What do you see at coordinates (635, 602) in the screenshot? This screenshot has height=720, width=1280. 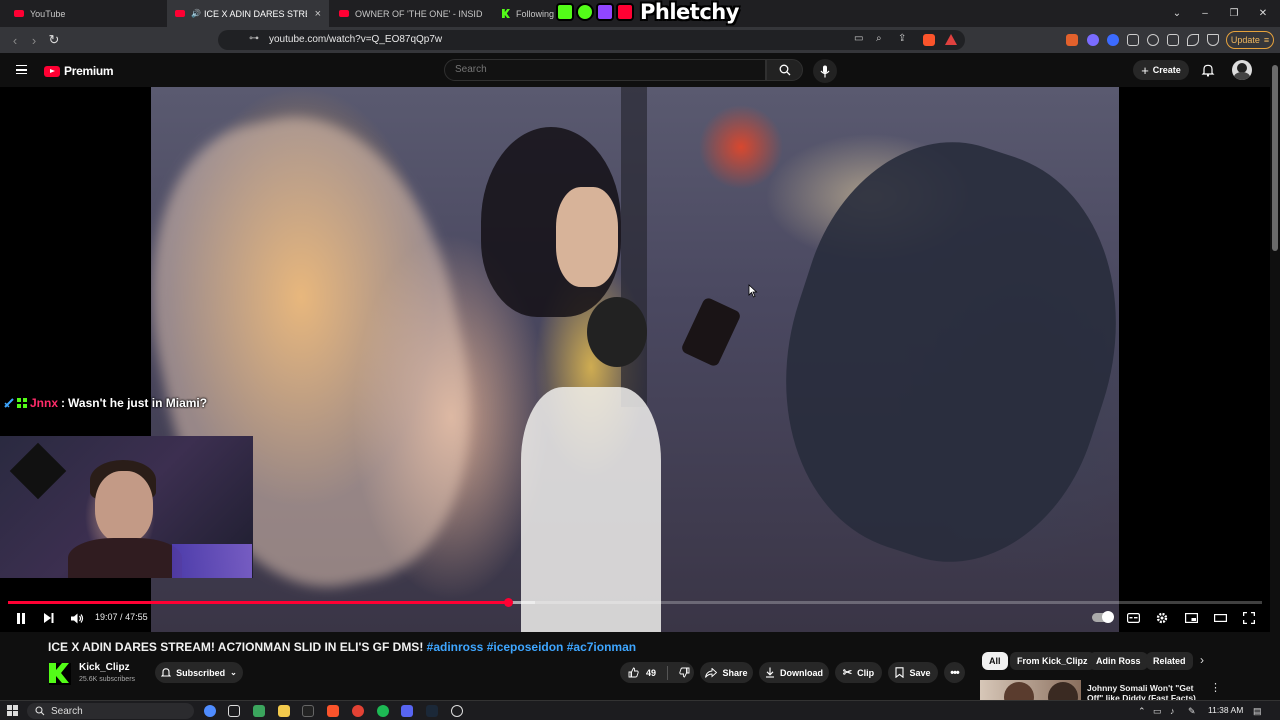 I see `progress-bar` at bounding box center [635, 602].